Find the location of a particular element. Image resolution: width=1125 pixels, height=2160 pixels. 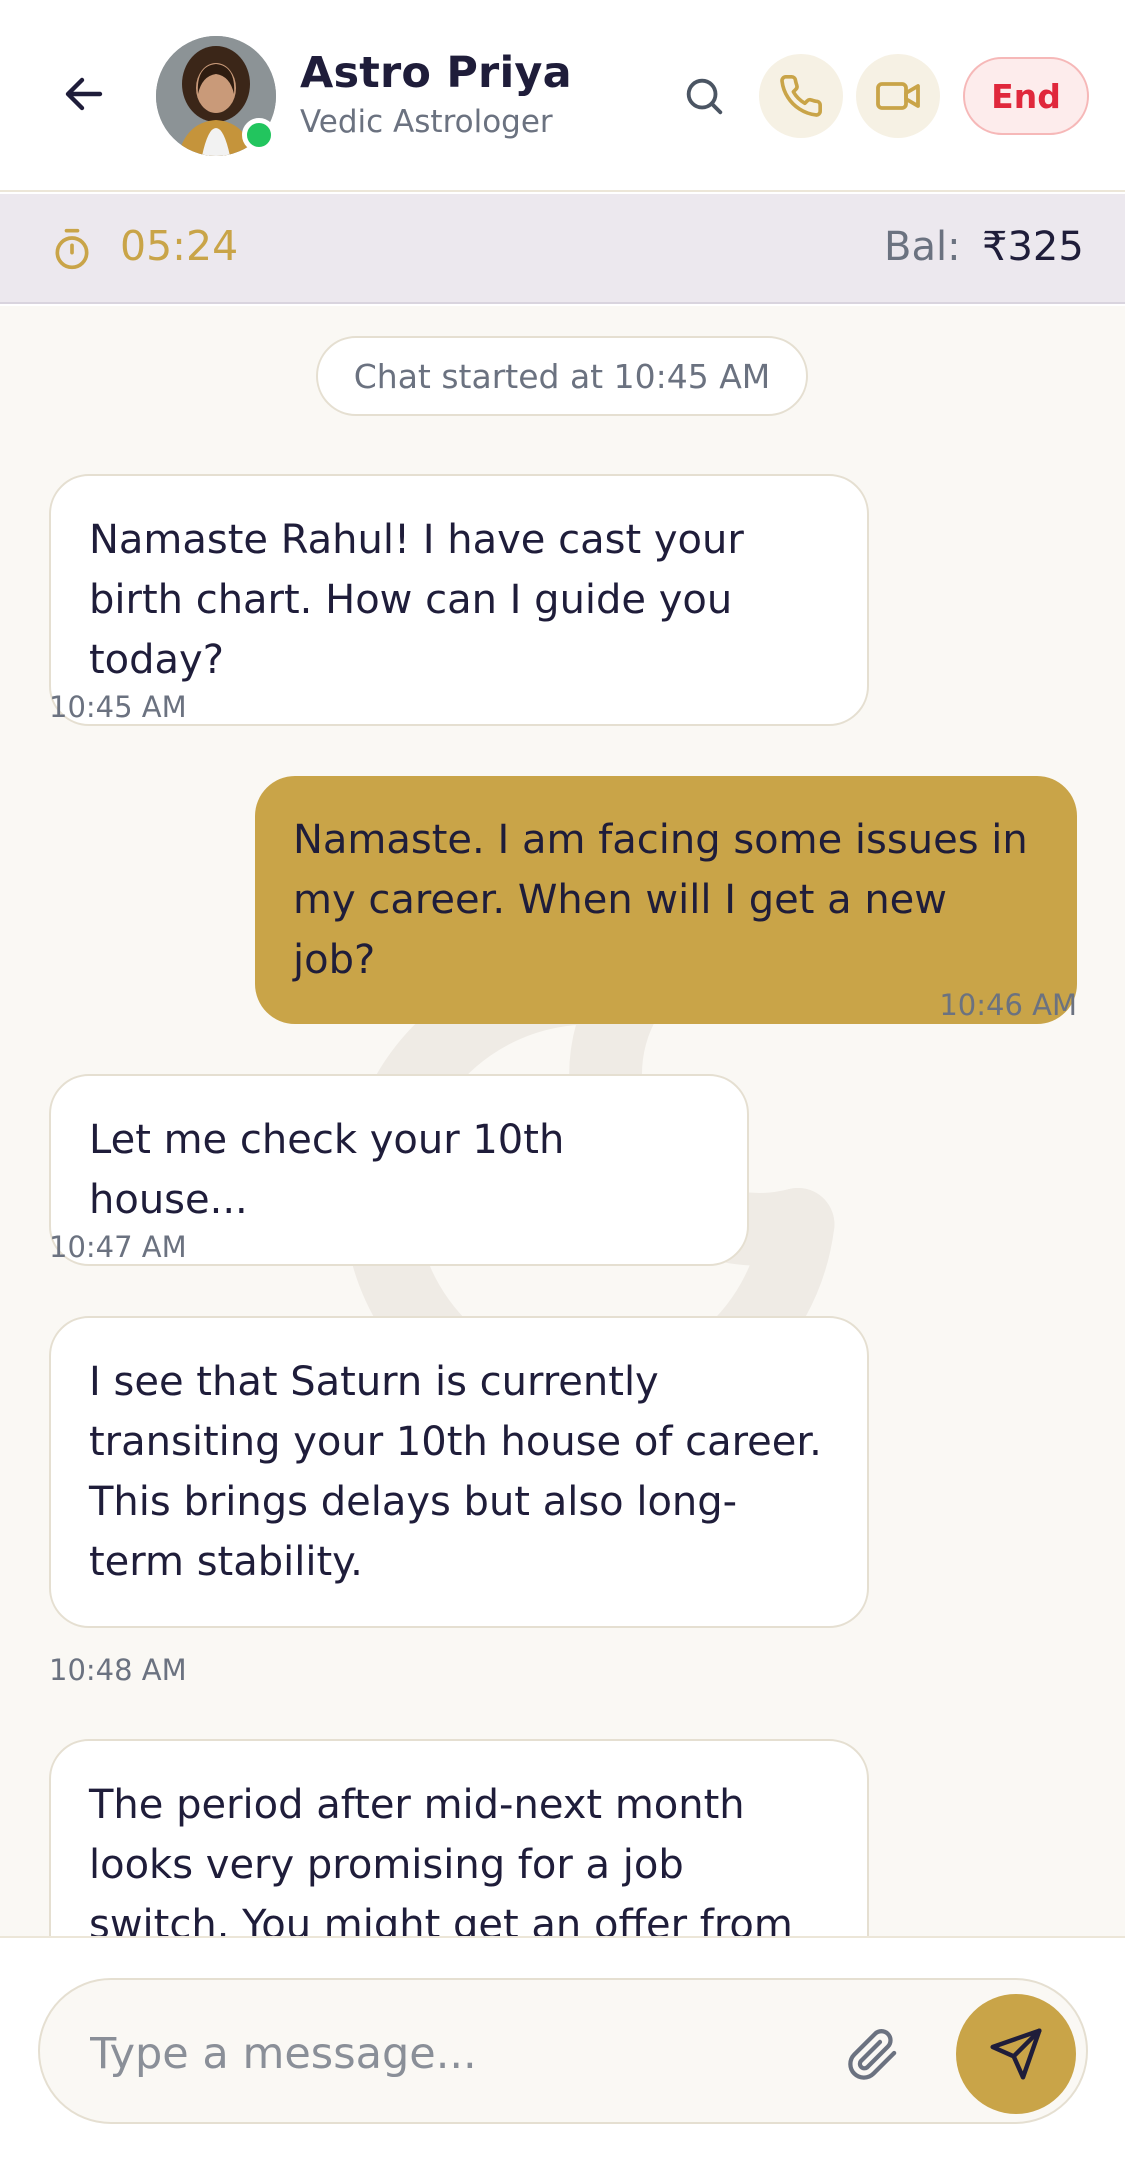

back-button is located at coordinates (84, 94).